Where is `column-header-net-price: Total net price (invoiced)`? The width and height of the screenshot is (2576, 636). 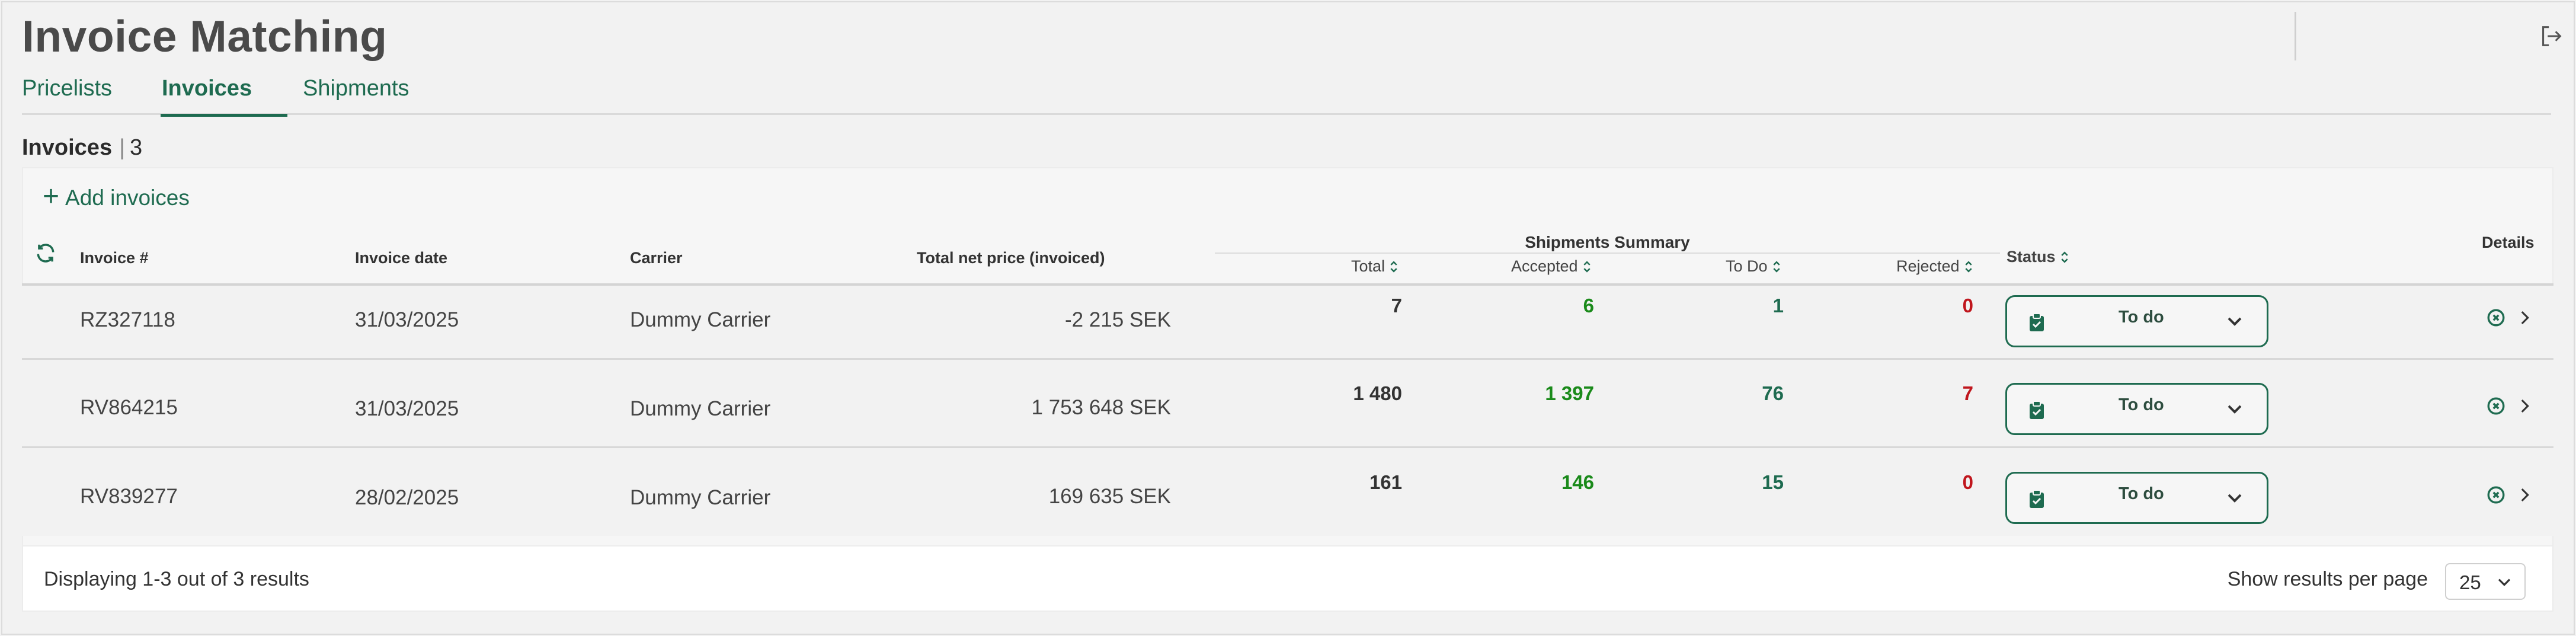 column-header-net-price: Total net price (invoiced) is located at coordinates (1011, 258).